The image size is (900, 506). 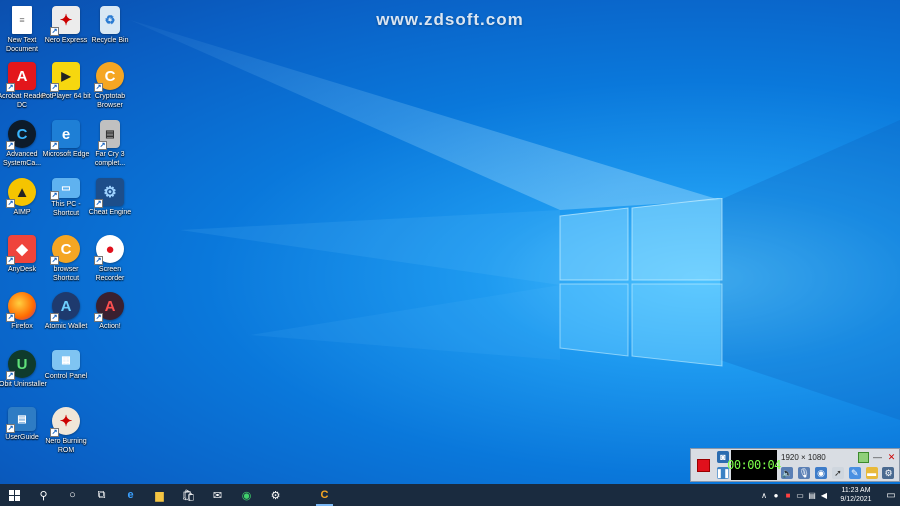 I want to click on desktop-icon-nero-burning-rom: ✦ ↗ Nero Burning ROM, so click(x=66, y=431).